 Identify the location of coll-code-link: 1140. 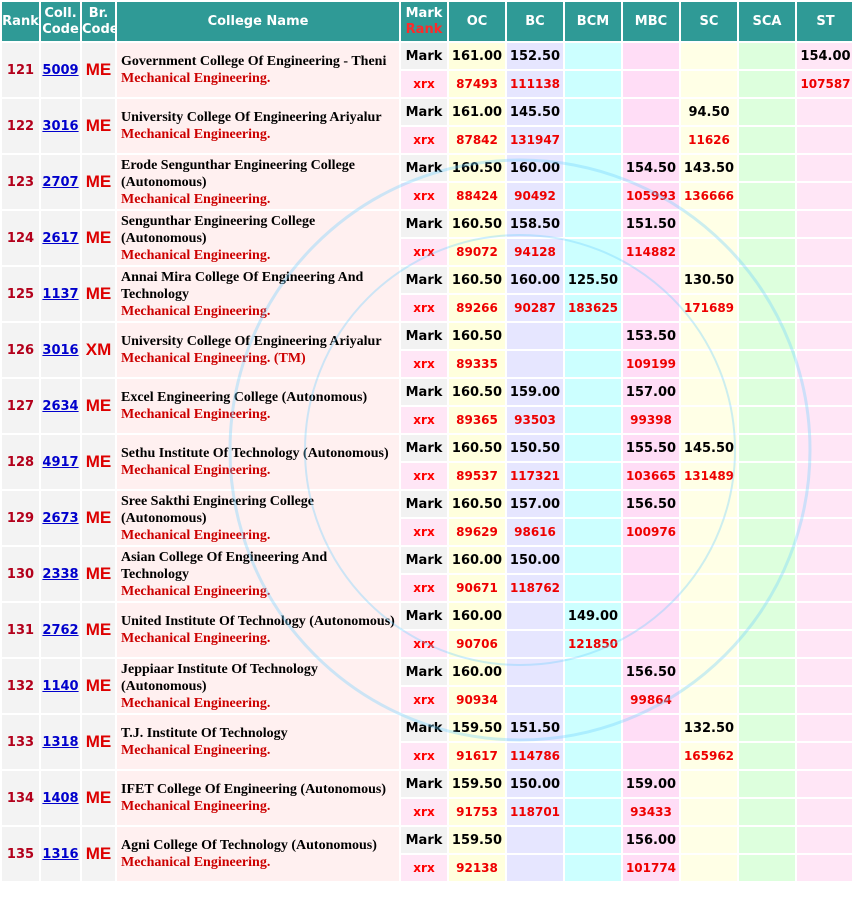
(60, 686).